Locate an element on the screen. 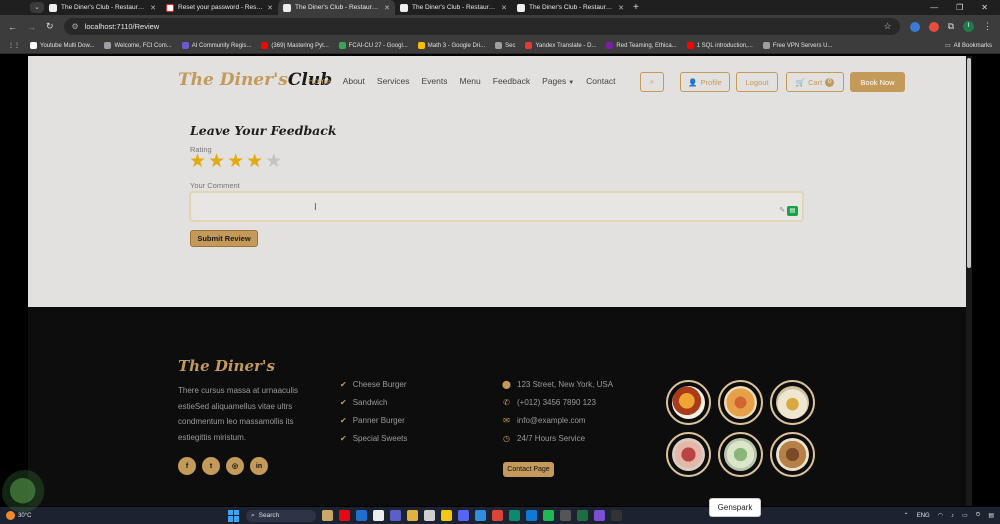 The height and width of the screenshot is (524, 1000). wifi-icon: ◠ is located at coordinates (940, 515).